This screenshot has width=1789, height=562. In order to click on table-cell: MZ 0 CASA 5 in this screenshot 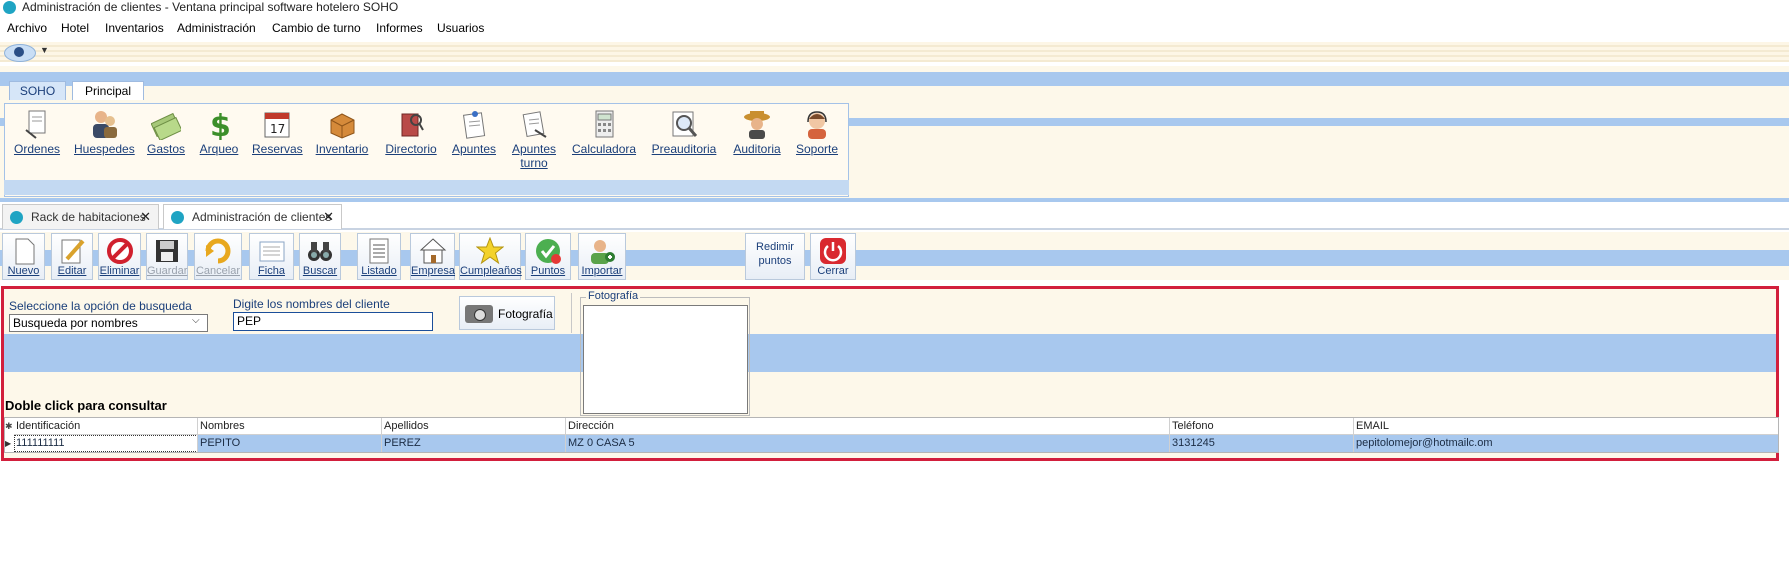, I will do `click(868, 443)`.